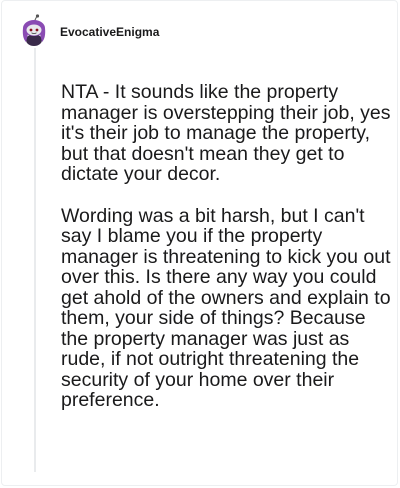  Describe the element at coordinates (34, 30) in the screenshot. I see `snoo-avatar-icon` at that location.